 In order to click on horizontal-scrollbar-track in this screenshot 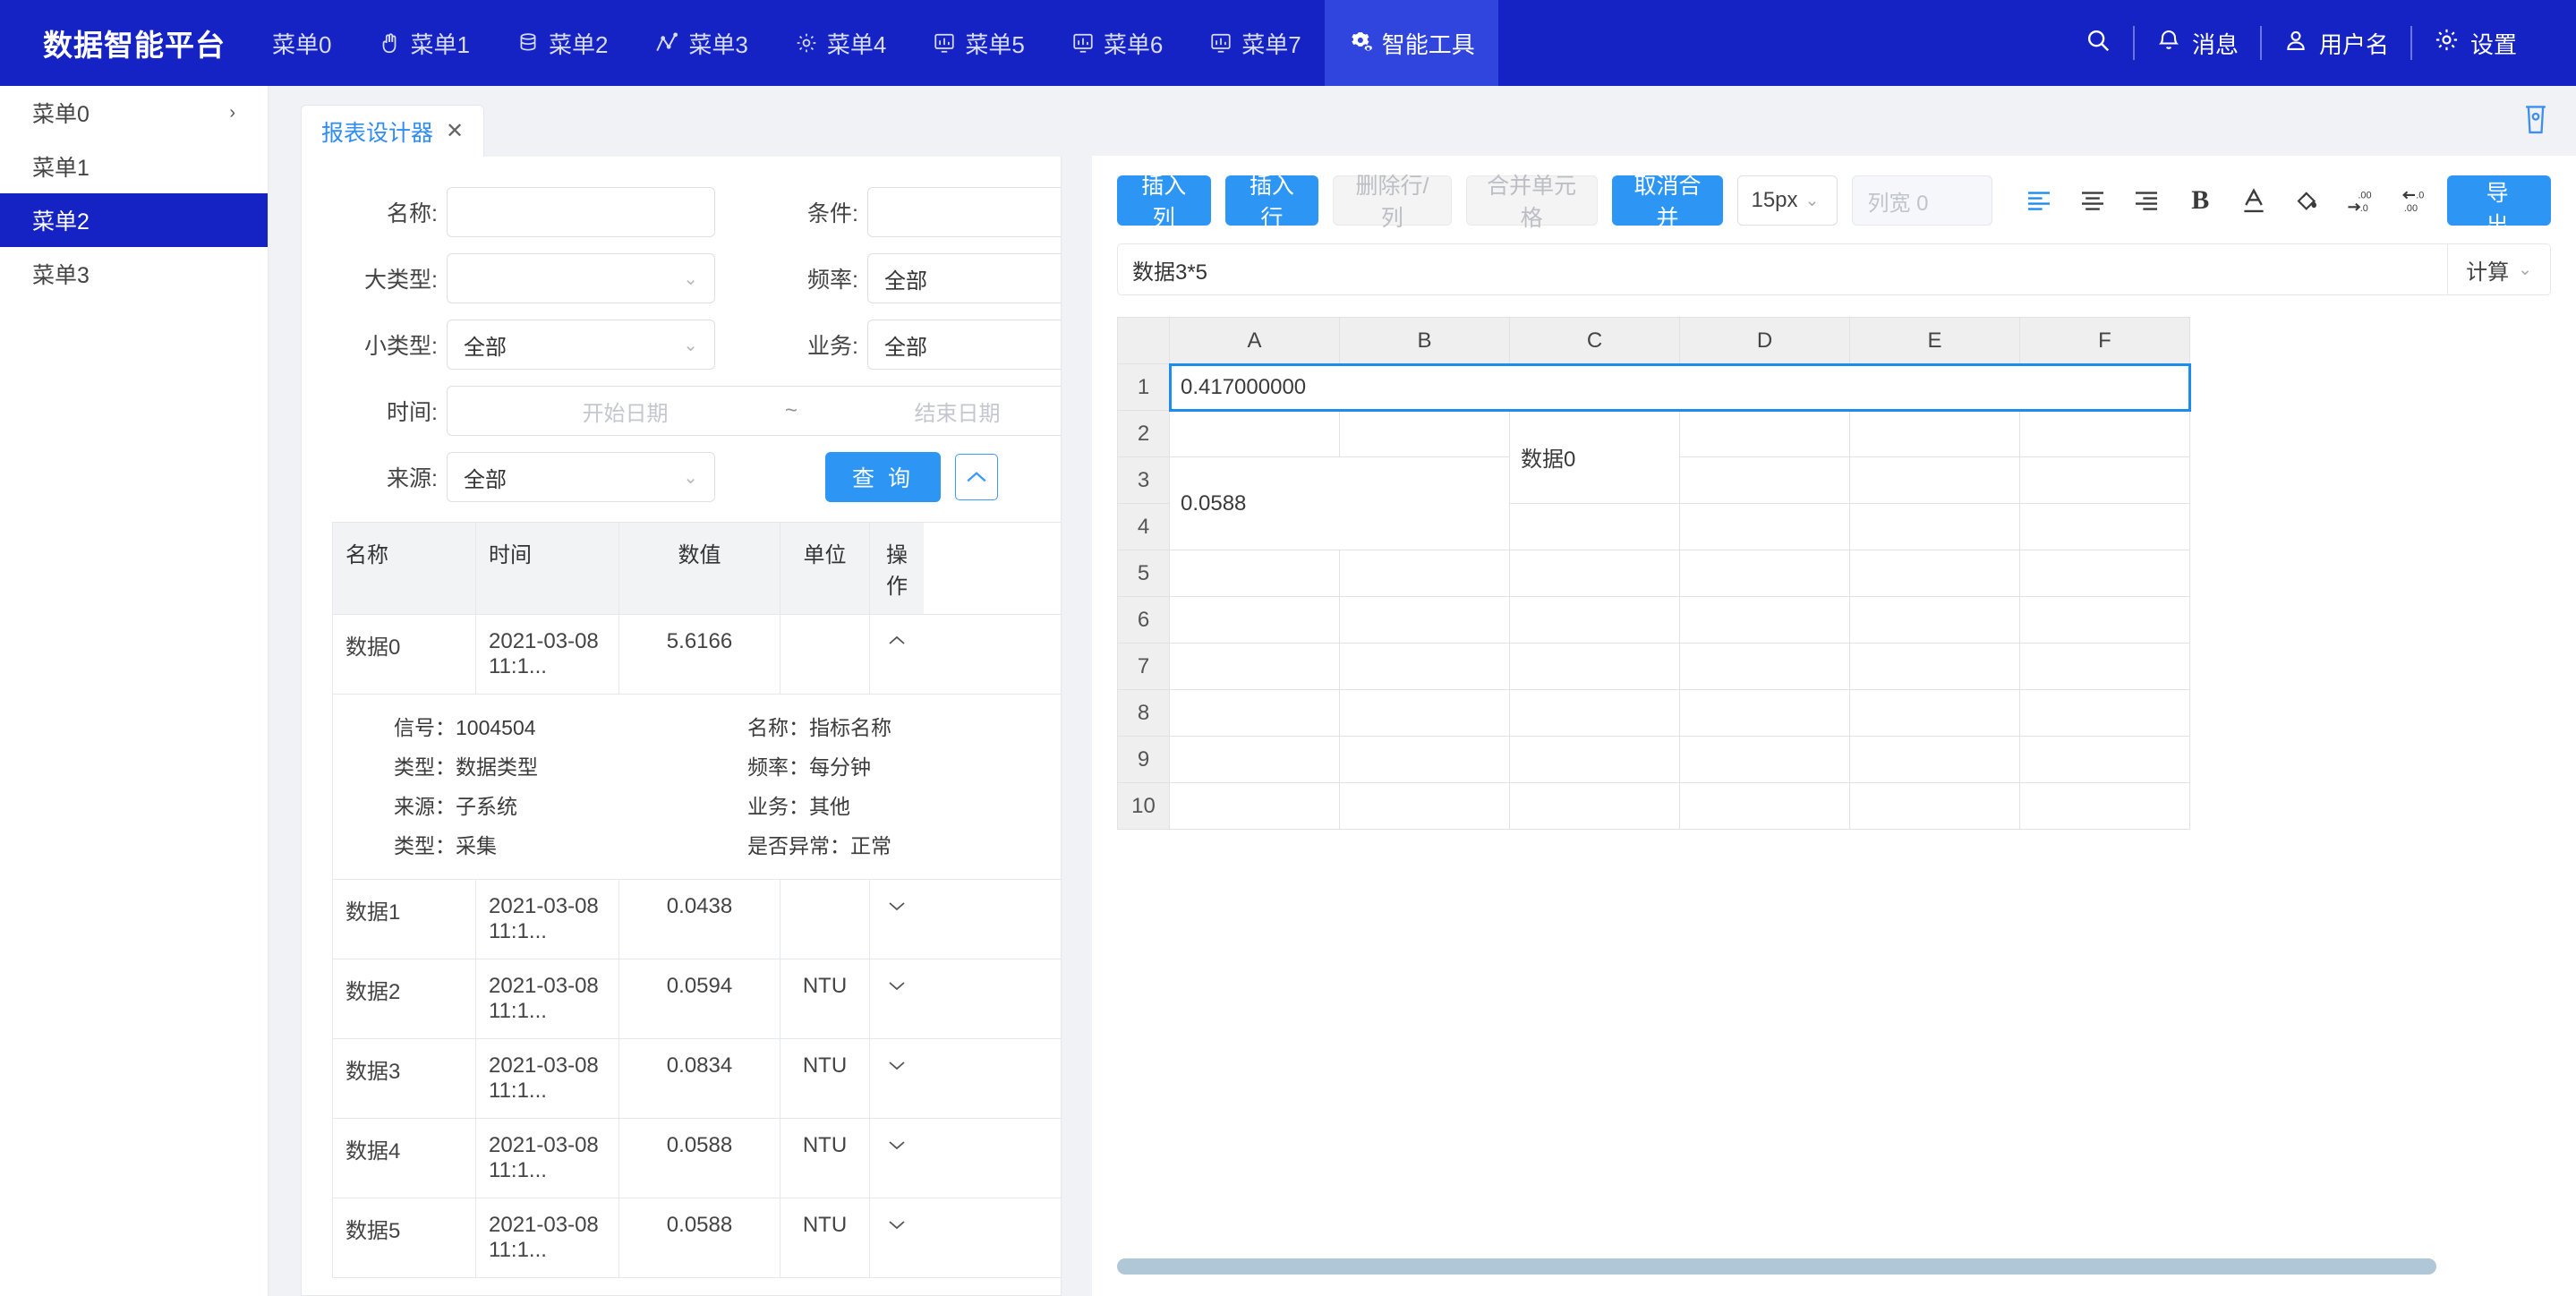, I will do `click(1834, 1267)`.